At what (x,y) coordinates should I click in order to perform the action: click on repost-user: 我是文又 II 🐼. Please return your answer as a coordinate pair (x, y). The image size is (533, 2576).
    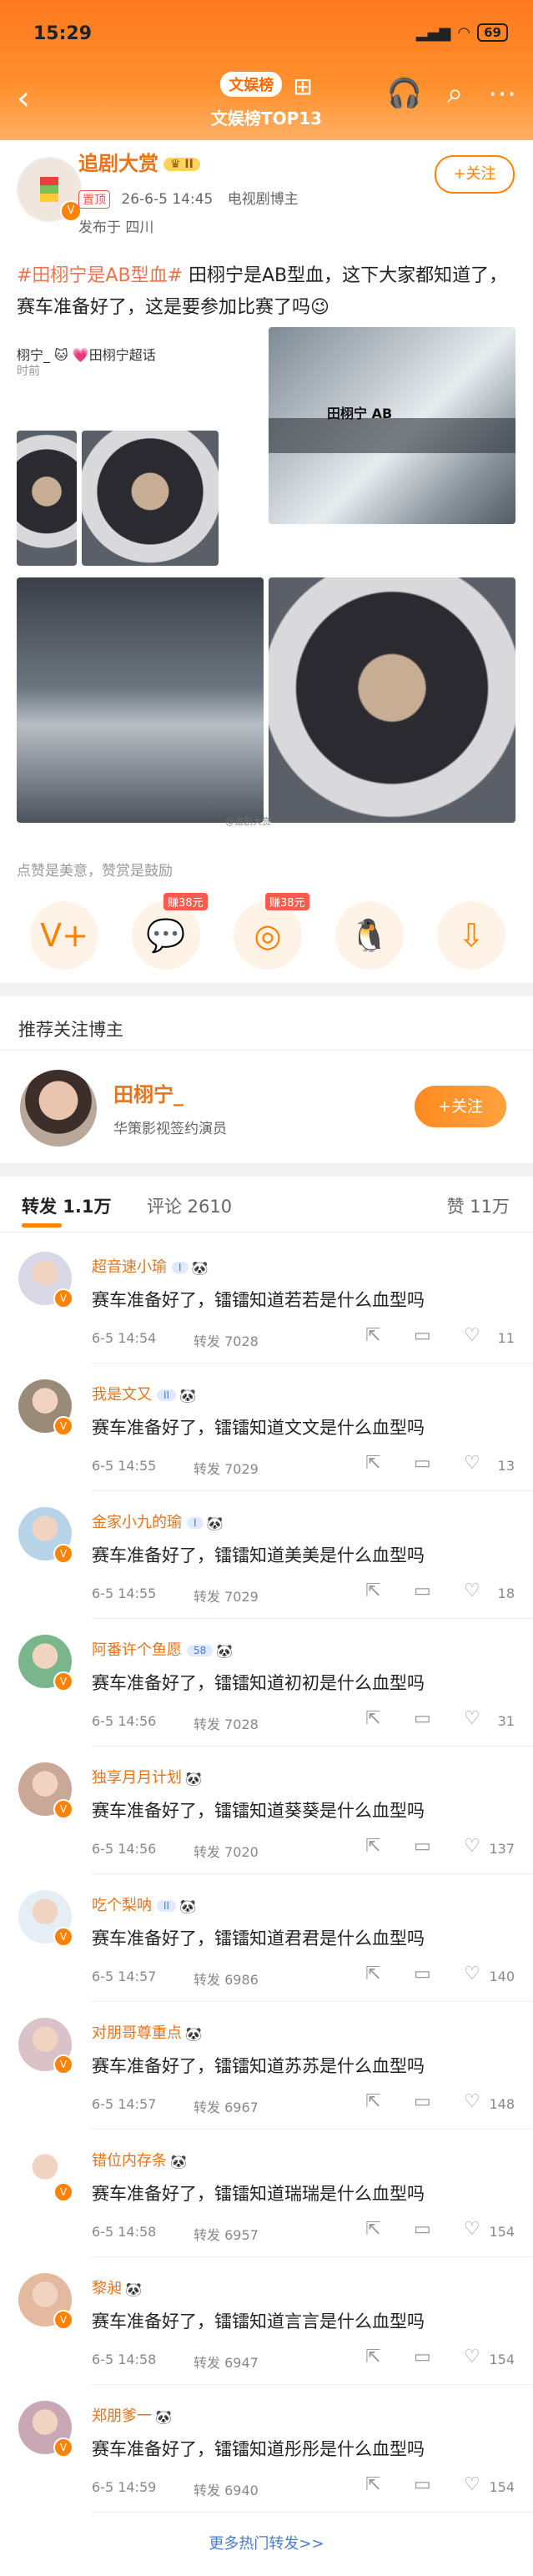
    Looking at the image, I should click on (144, 1393).